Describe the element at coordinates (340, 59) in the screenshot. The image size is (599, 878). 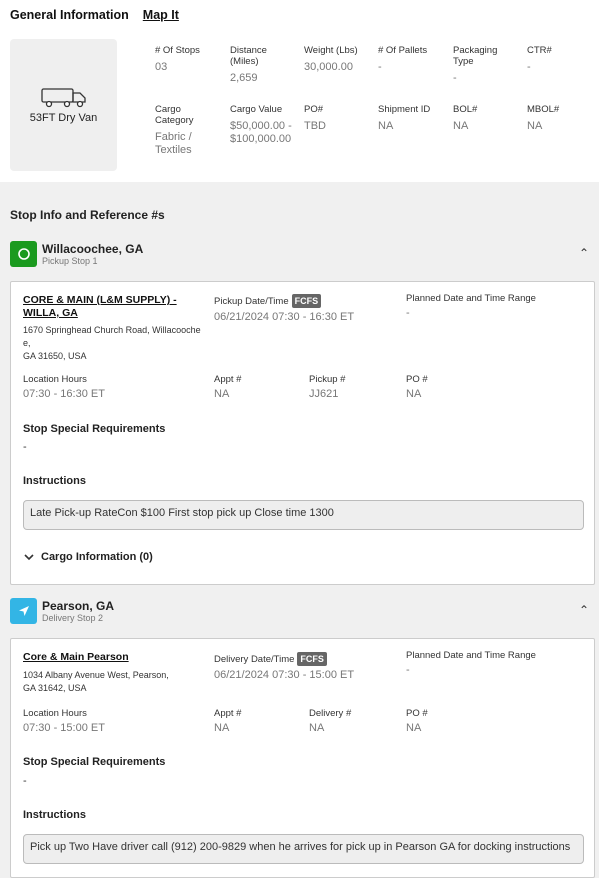
I see `field-weight: Weight (Lbs) 30,000.00` at that location.